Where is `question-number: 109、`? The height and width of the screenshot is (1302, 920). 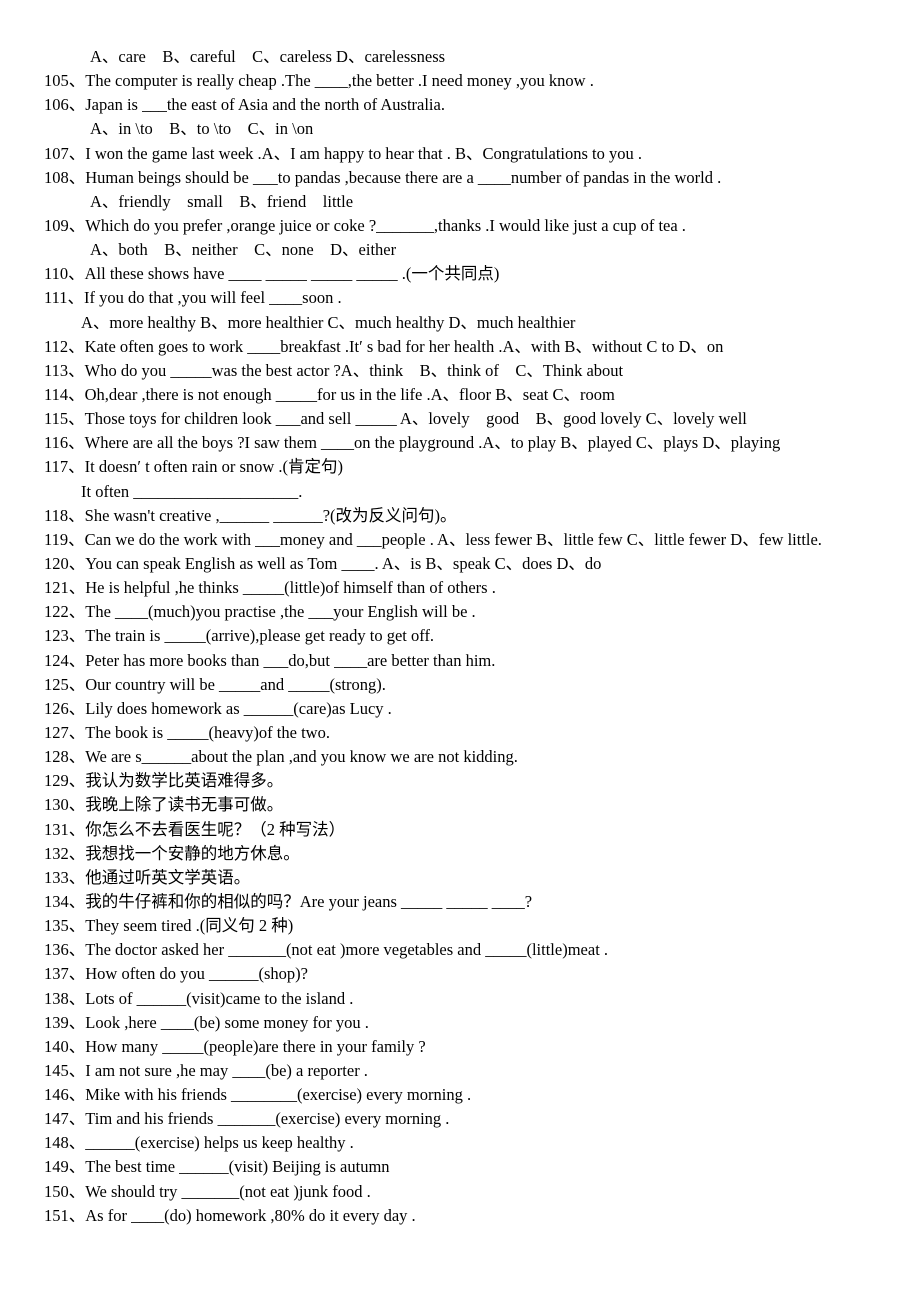
question-number: 109、 is located at coordinates (65, 225).